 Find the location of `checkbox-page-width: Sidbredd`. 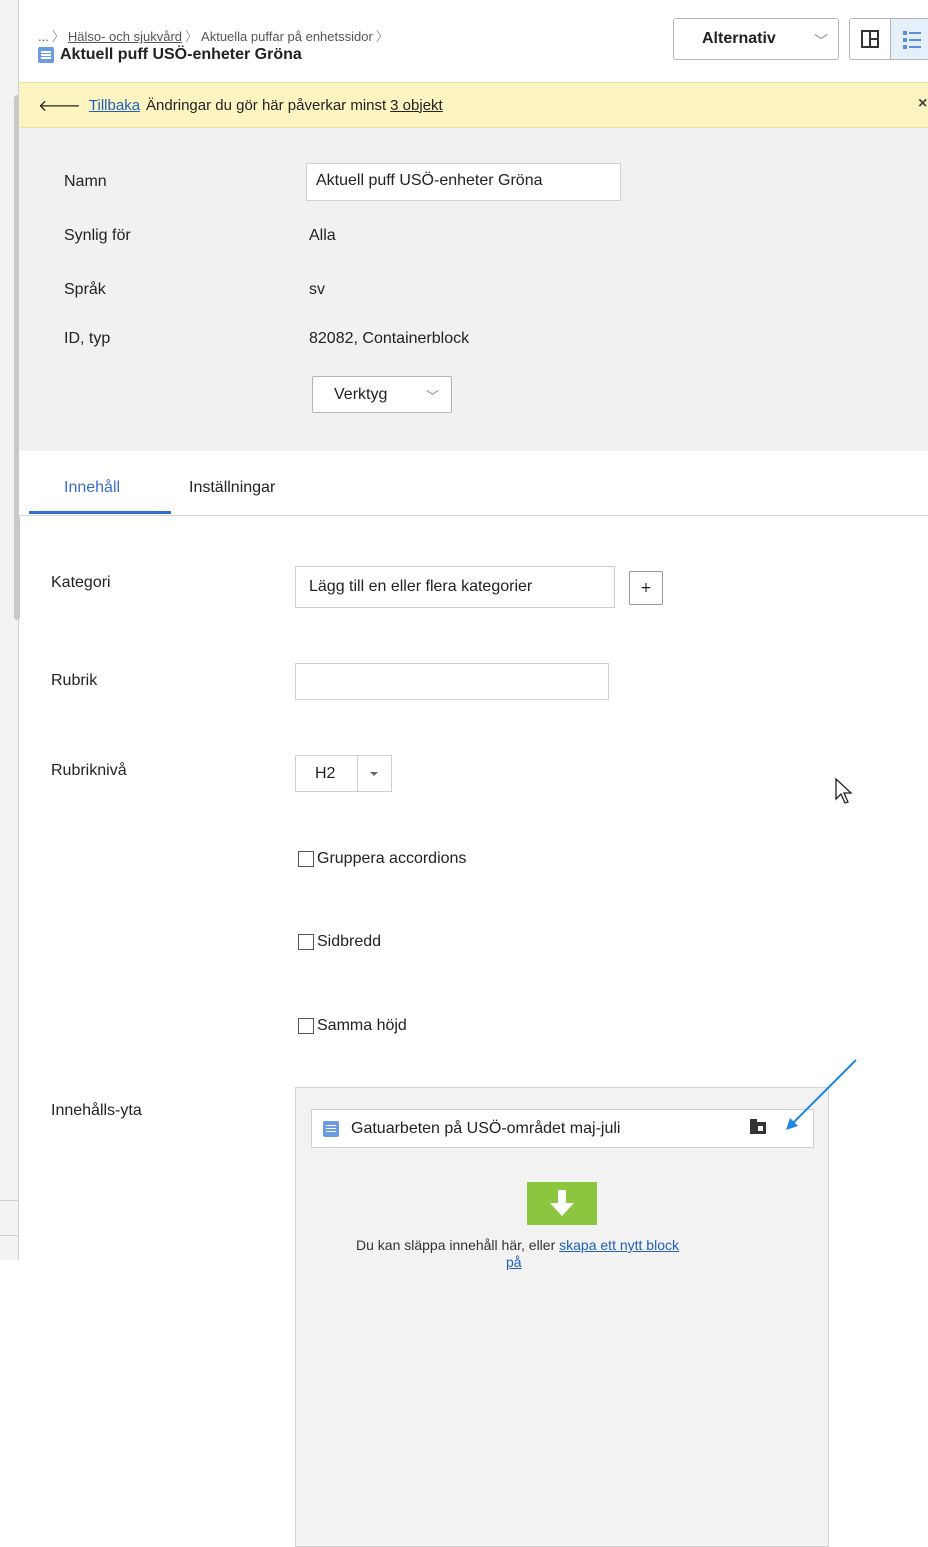

checkbox-page-width: Sidbredd is located at coordinates (339, 942).